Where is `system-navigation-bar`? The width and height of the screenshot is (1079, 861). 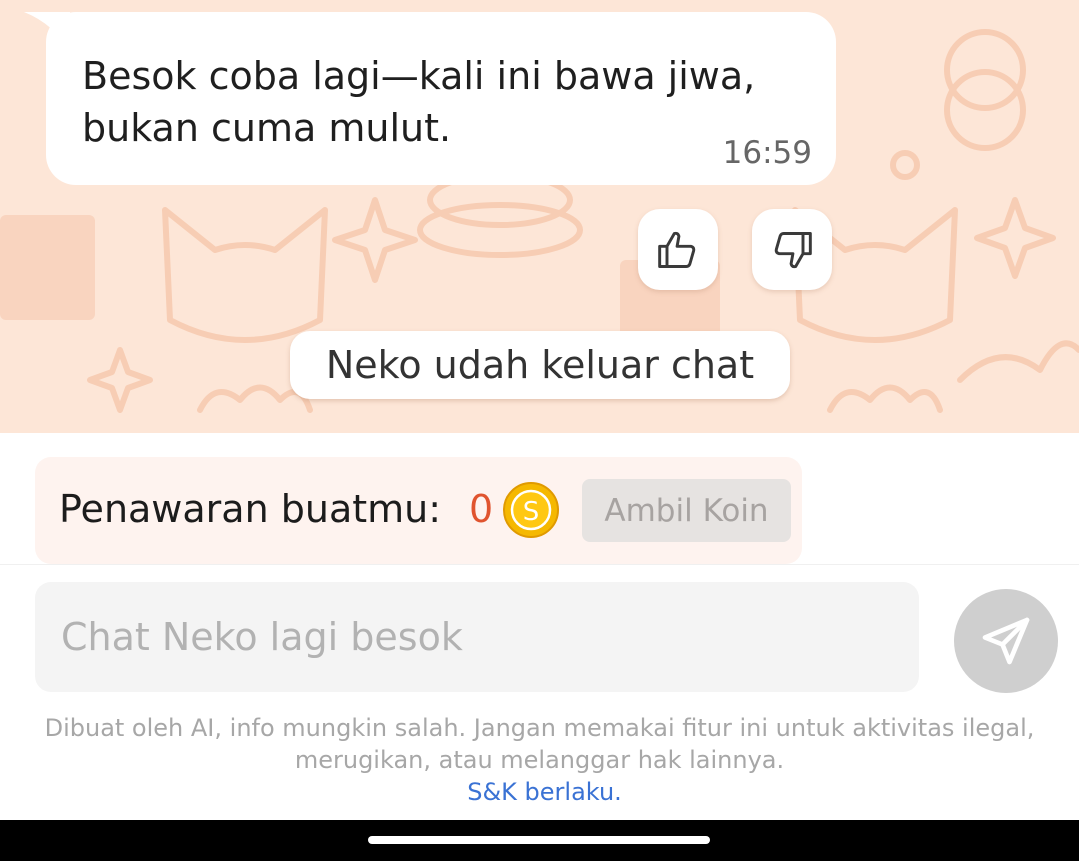
system-navigation-bar is located at coordinates (539, 840).